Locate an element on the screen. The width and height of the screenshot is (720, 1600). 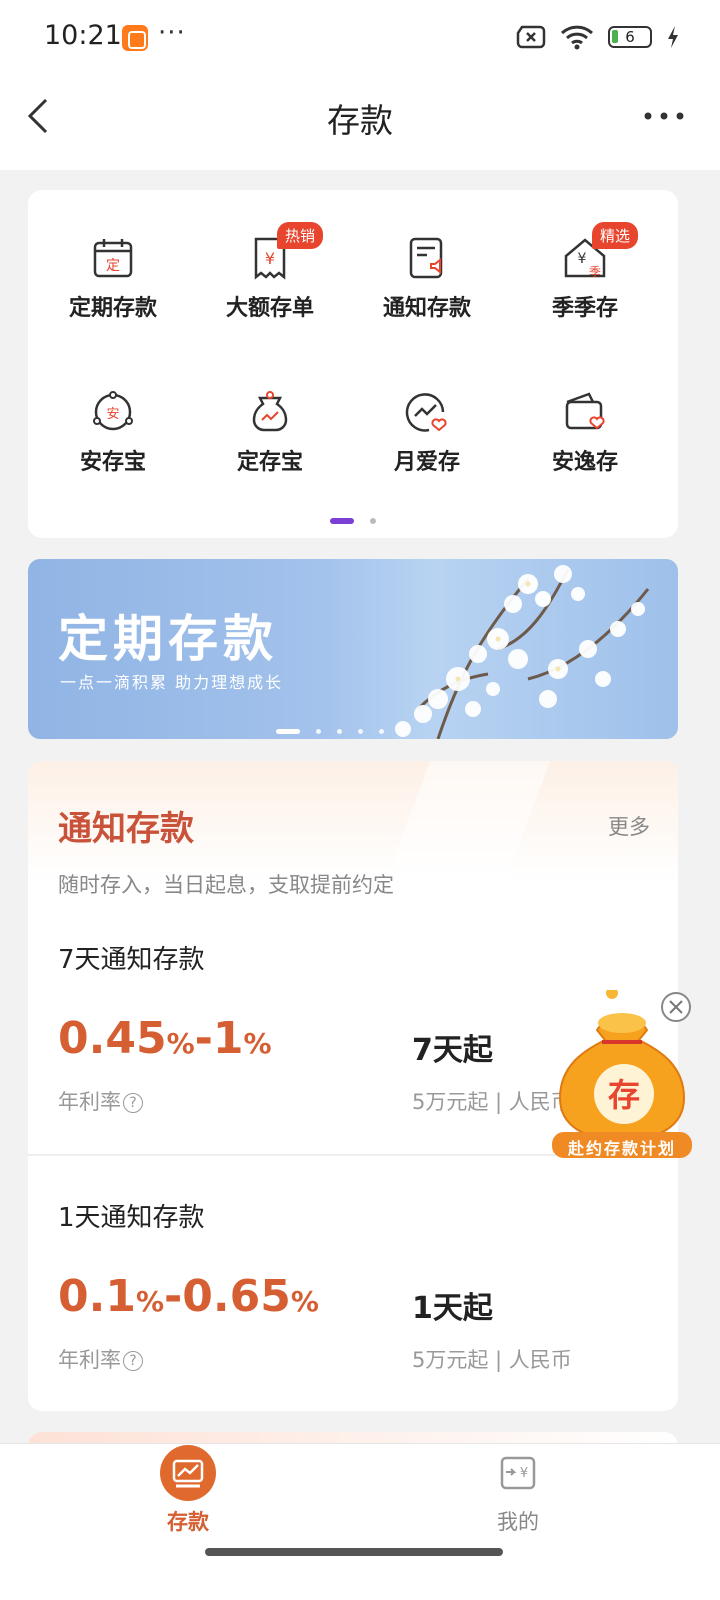
grid-label: 安逸存 is located at coordinates (584, 462).